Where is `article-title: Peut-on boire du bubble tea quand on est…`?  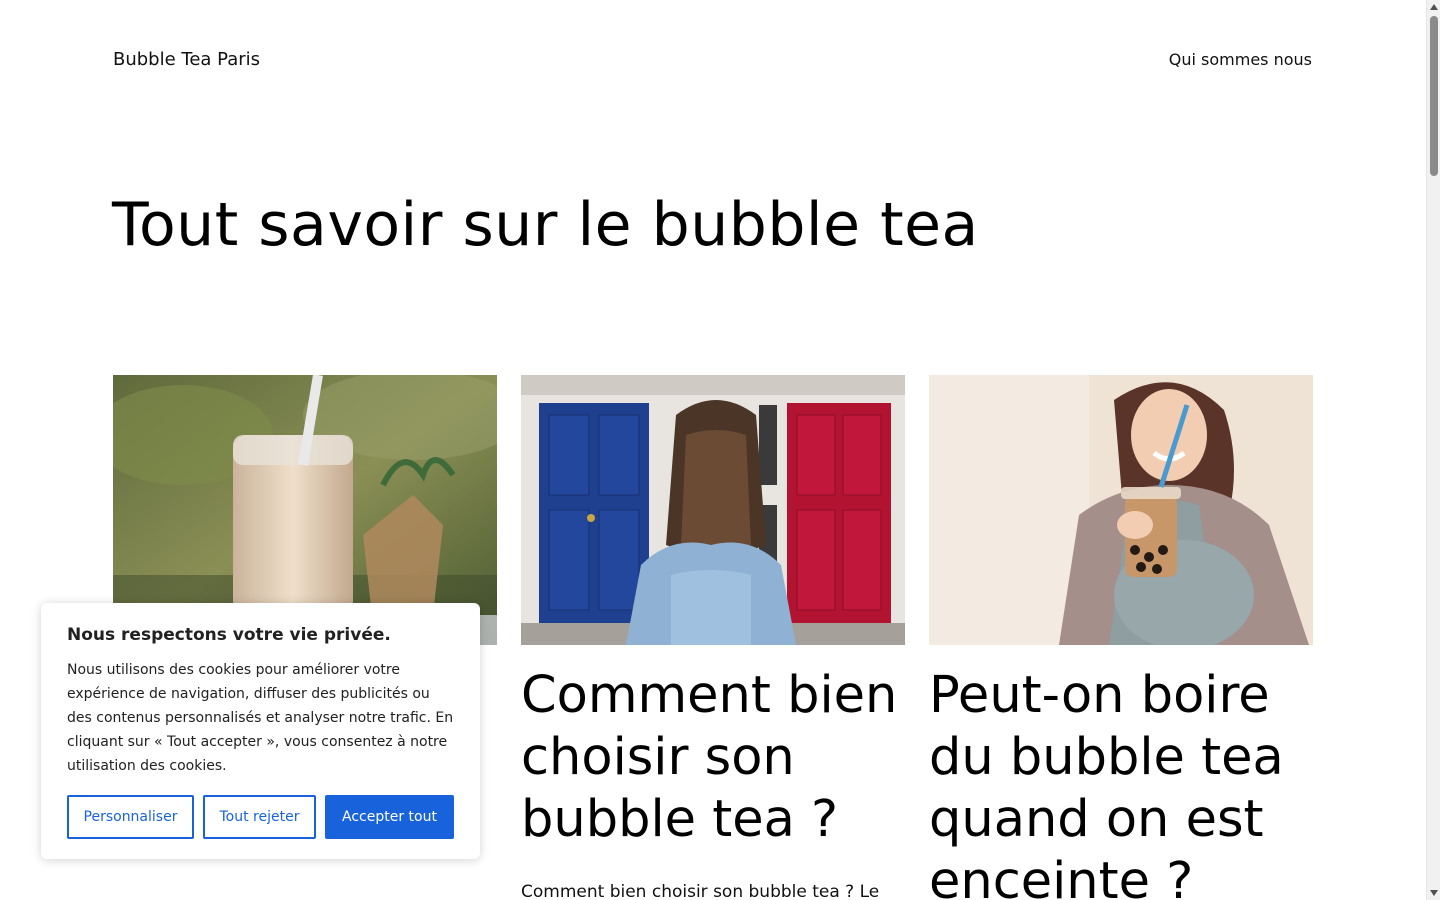 article-title: Peut-on boire du bubble tea quand on est… is located at coordinates (1121, 782).